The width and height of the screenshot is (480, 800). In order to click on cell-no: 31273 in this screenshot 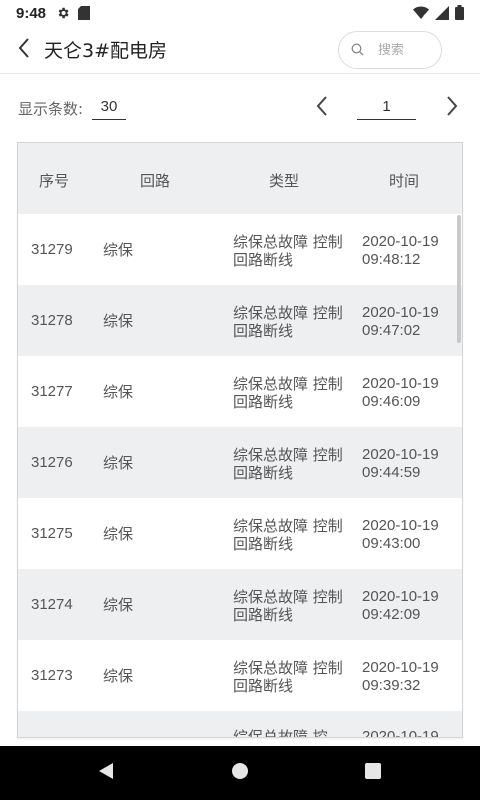, I will do `click(52, 675)`.